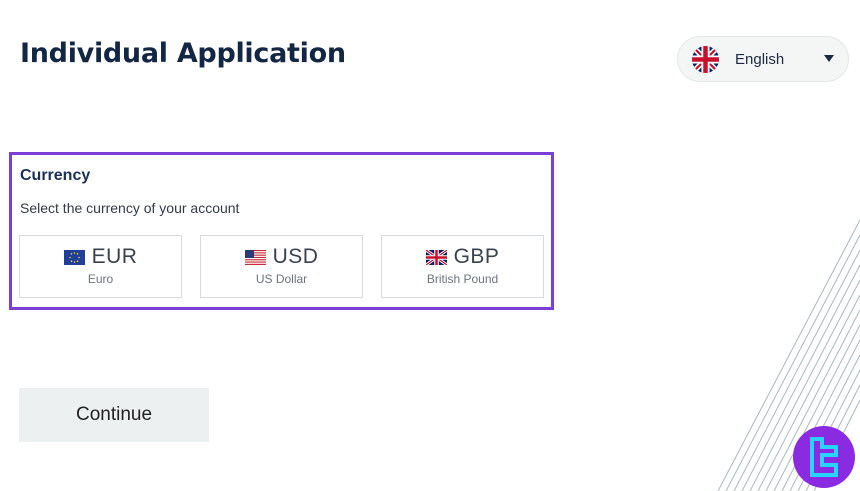 This screenshot has height=491, width=860. What do you see at coordinates (295, 256) in the screenshot?
I see `currency-code: USD` at bounding box center [295, 256].